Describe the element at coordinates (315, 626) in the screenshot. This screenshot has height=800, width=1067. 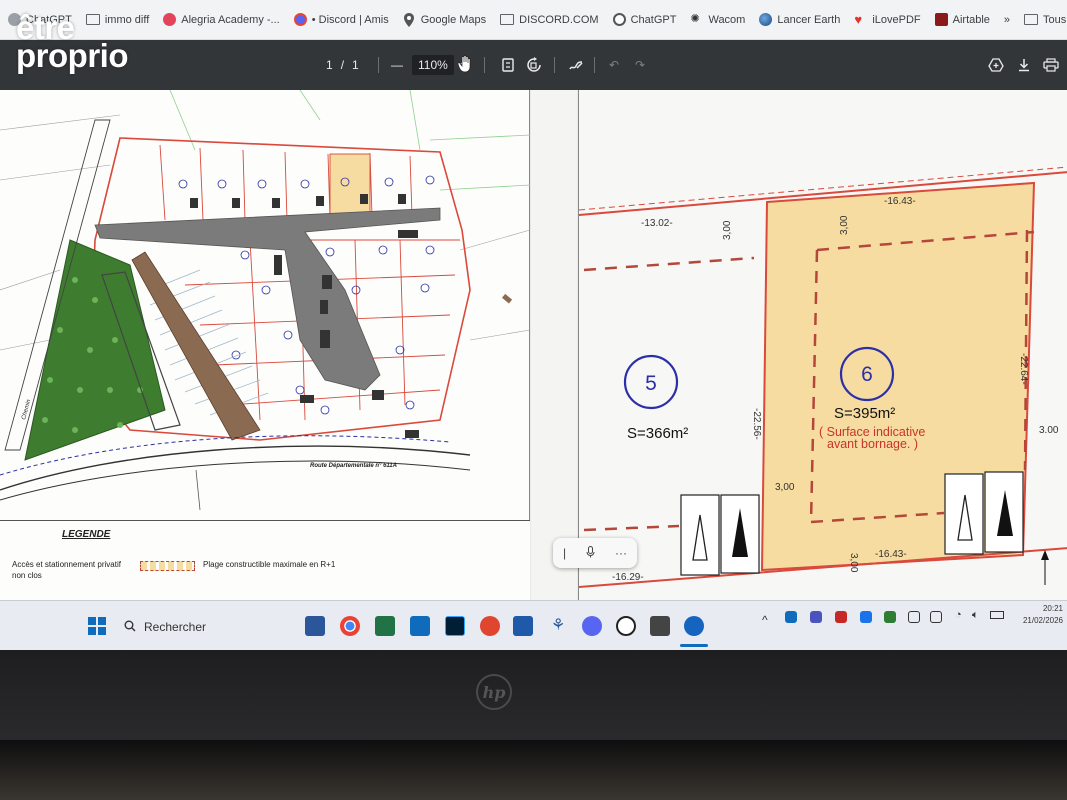
I see `word-icon` at that location.